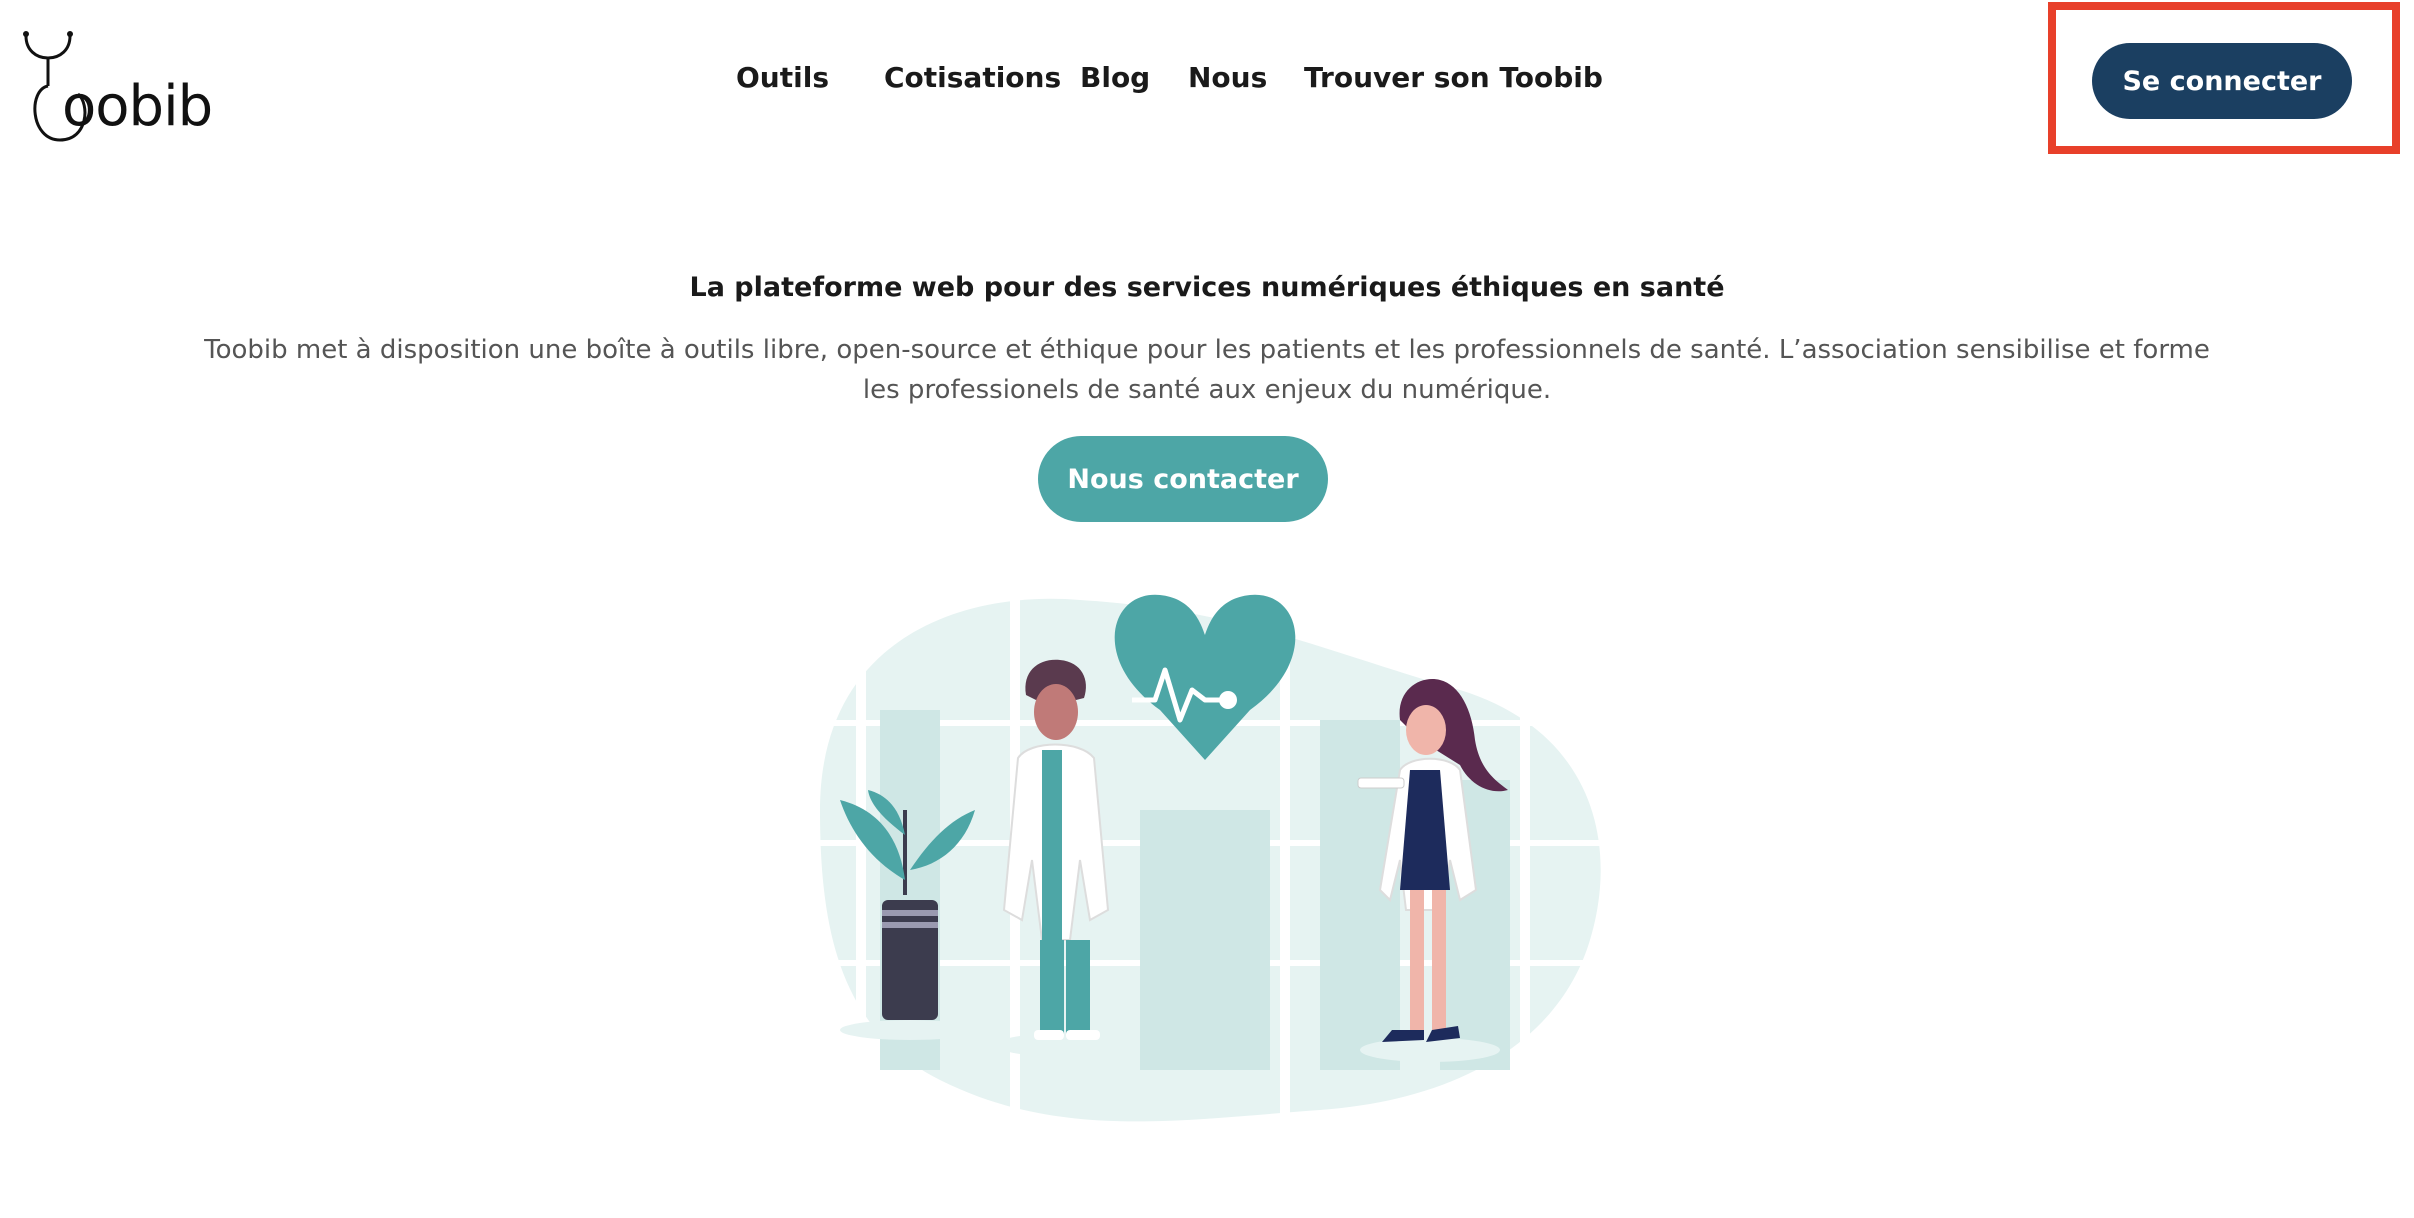 This screenshot has height=1218, width=2414. What do you see at coordinates (1220, 856) in the screenshot?
I see `doctors-illustration` at bounding box center [1220, 856].